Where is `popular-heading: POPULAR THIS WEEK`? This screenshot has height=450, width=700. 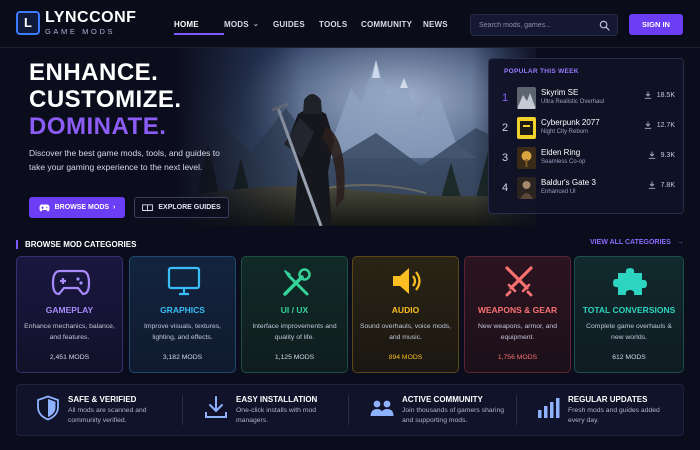
popular-heading: POPULAR THIS WEEK is located at coordinates (541, 71).